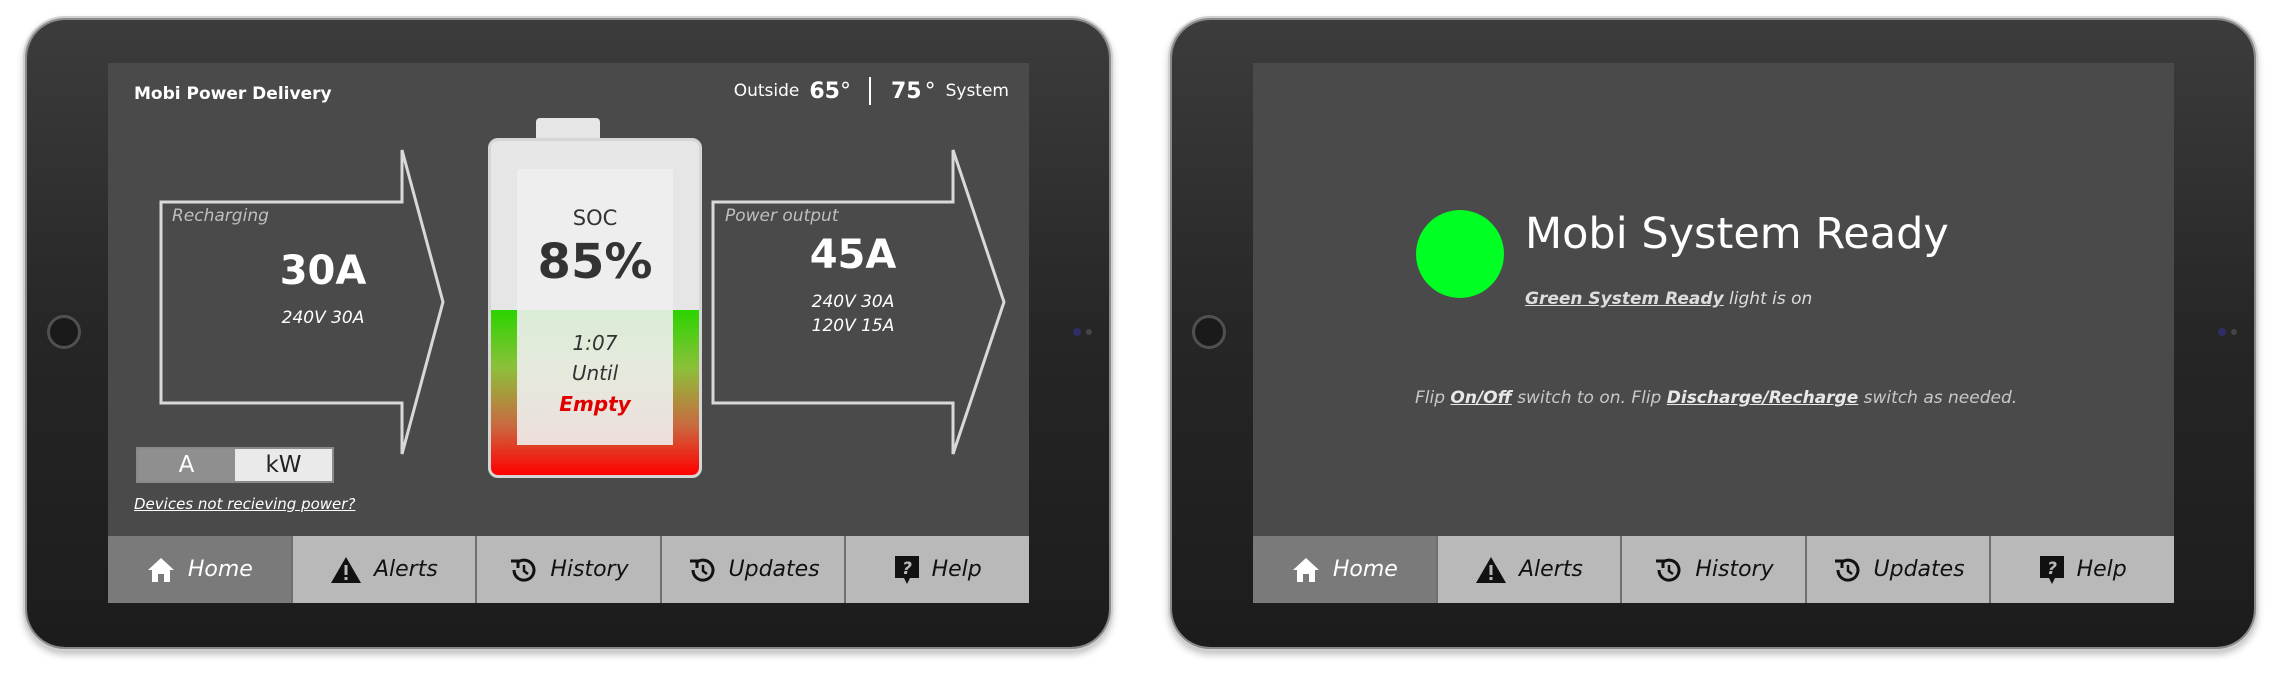  I want to click on ready-sub-link: Green System Ready, so click(1624, 299).